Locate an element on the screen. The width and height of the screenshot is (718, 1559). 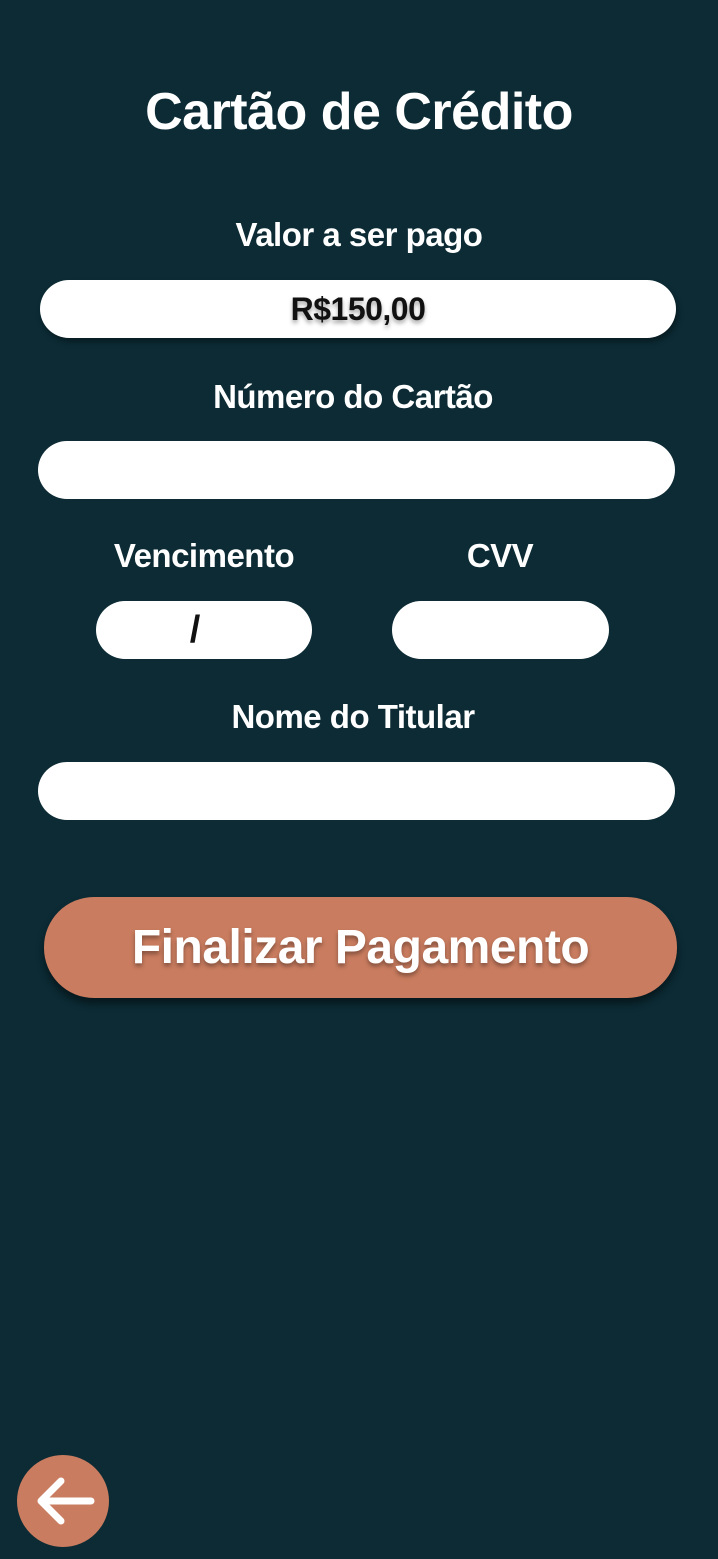
expiry-label: Vencimento is located at coordinates (204, 555).